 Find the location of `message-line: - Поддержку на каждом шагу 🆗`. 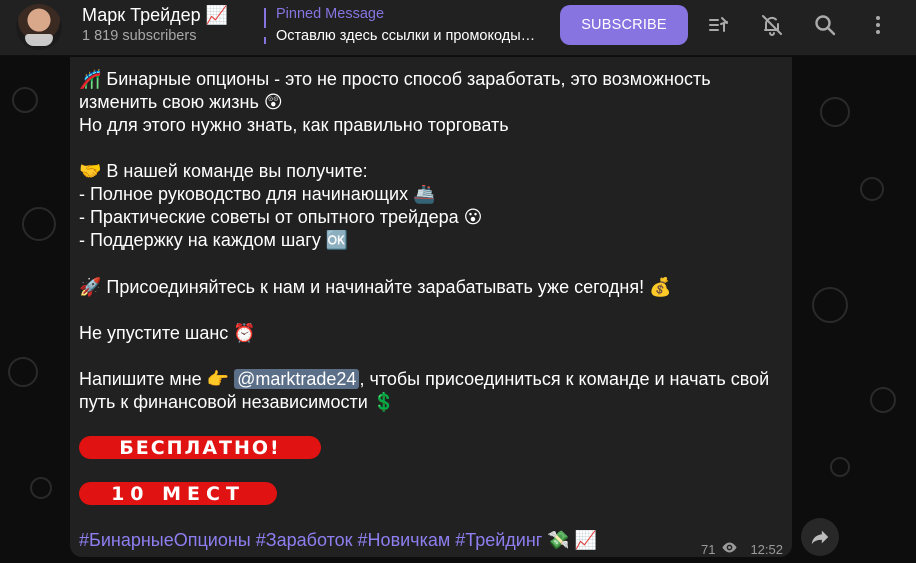

message-line: - Поддержку на каждом шагу 🆗 is located at coordinates (214, 240).